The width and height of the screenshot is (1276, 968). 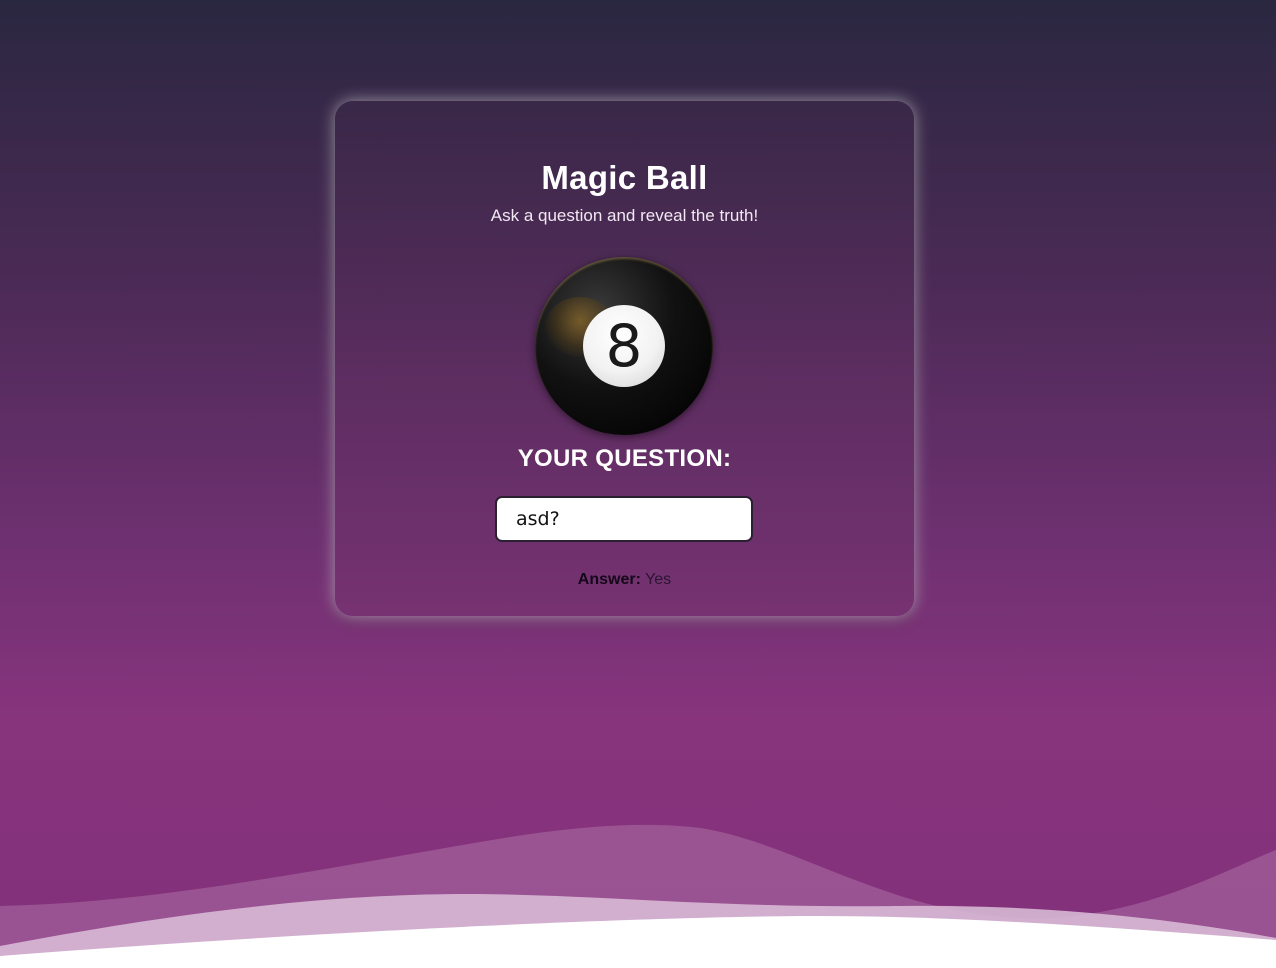 What do you see at coordinates (624, 177) in the screenshot?
I see `page-title: Magic Ball` at bounding box center [624, 177].